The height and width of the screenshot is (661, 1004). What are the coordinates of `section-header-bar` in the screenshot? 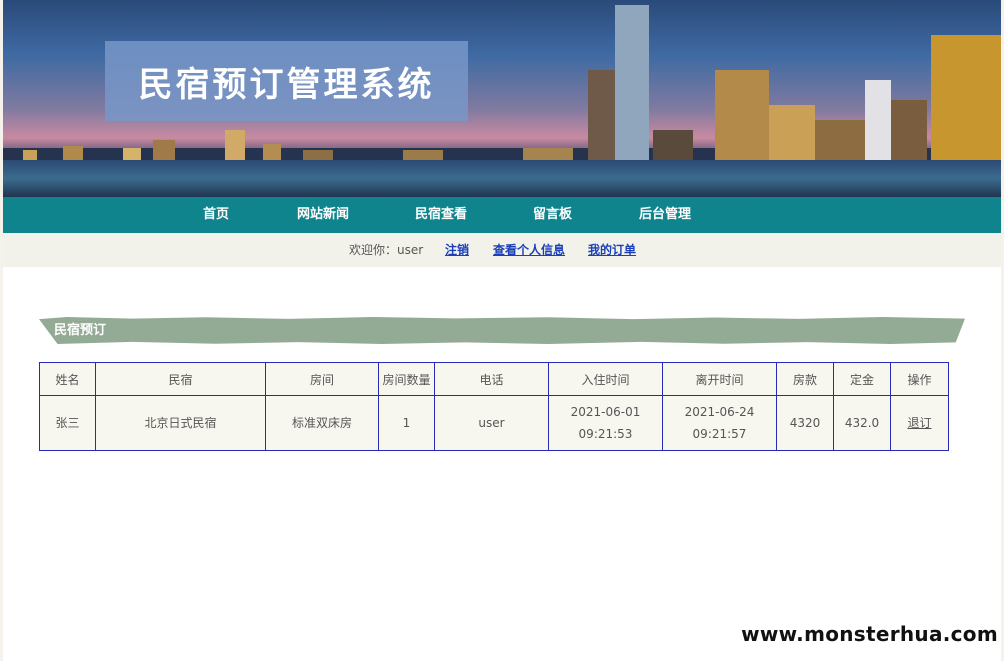 It's located at (502, 330).